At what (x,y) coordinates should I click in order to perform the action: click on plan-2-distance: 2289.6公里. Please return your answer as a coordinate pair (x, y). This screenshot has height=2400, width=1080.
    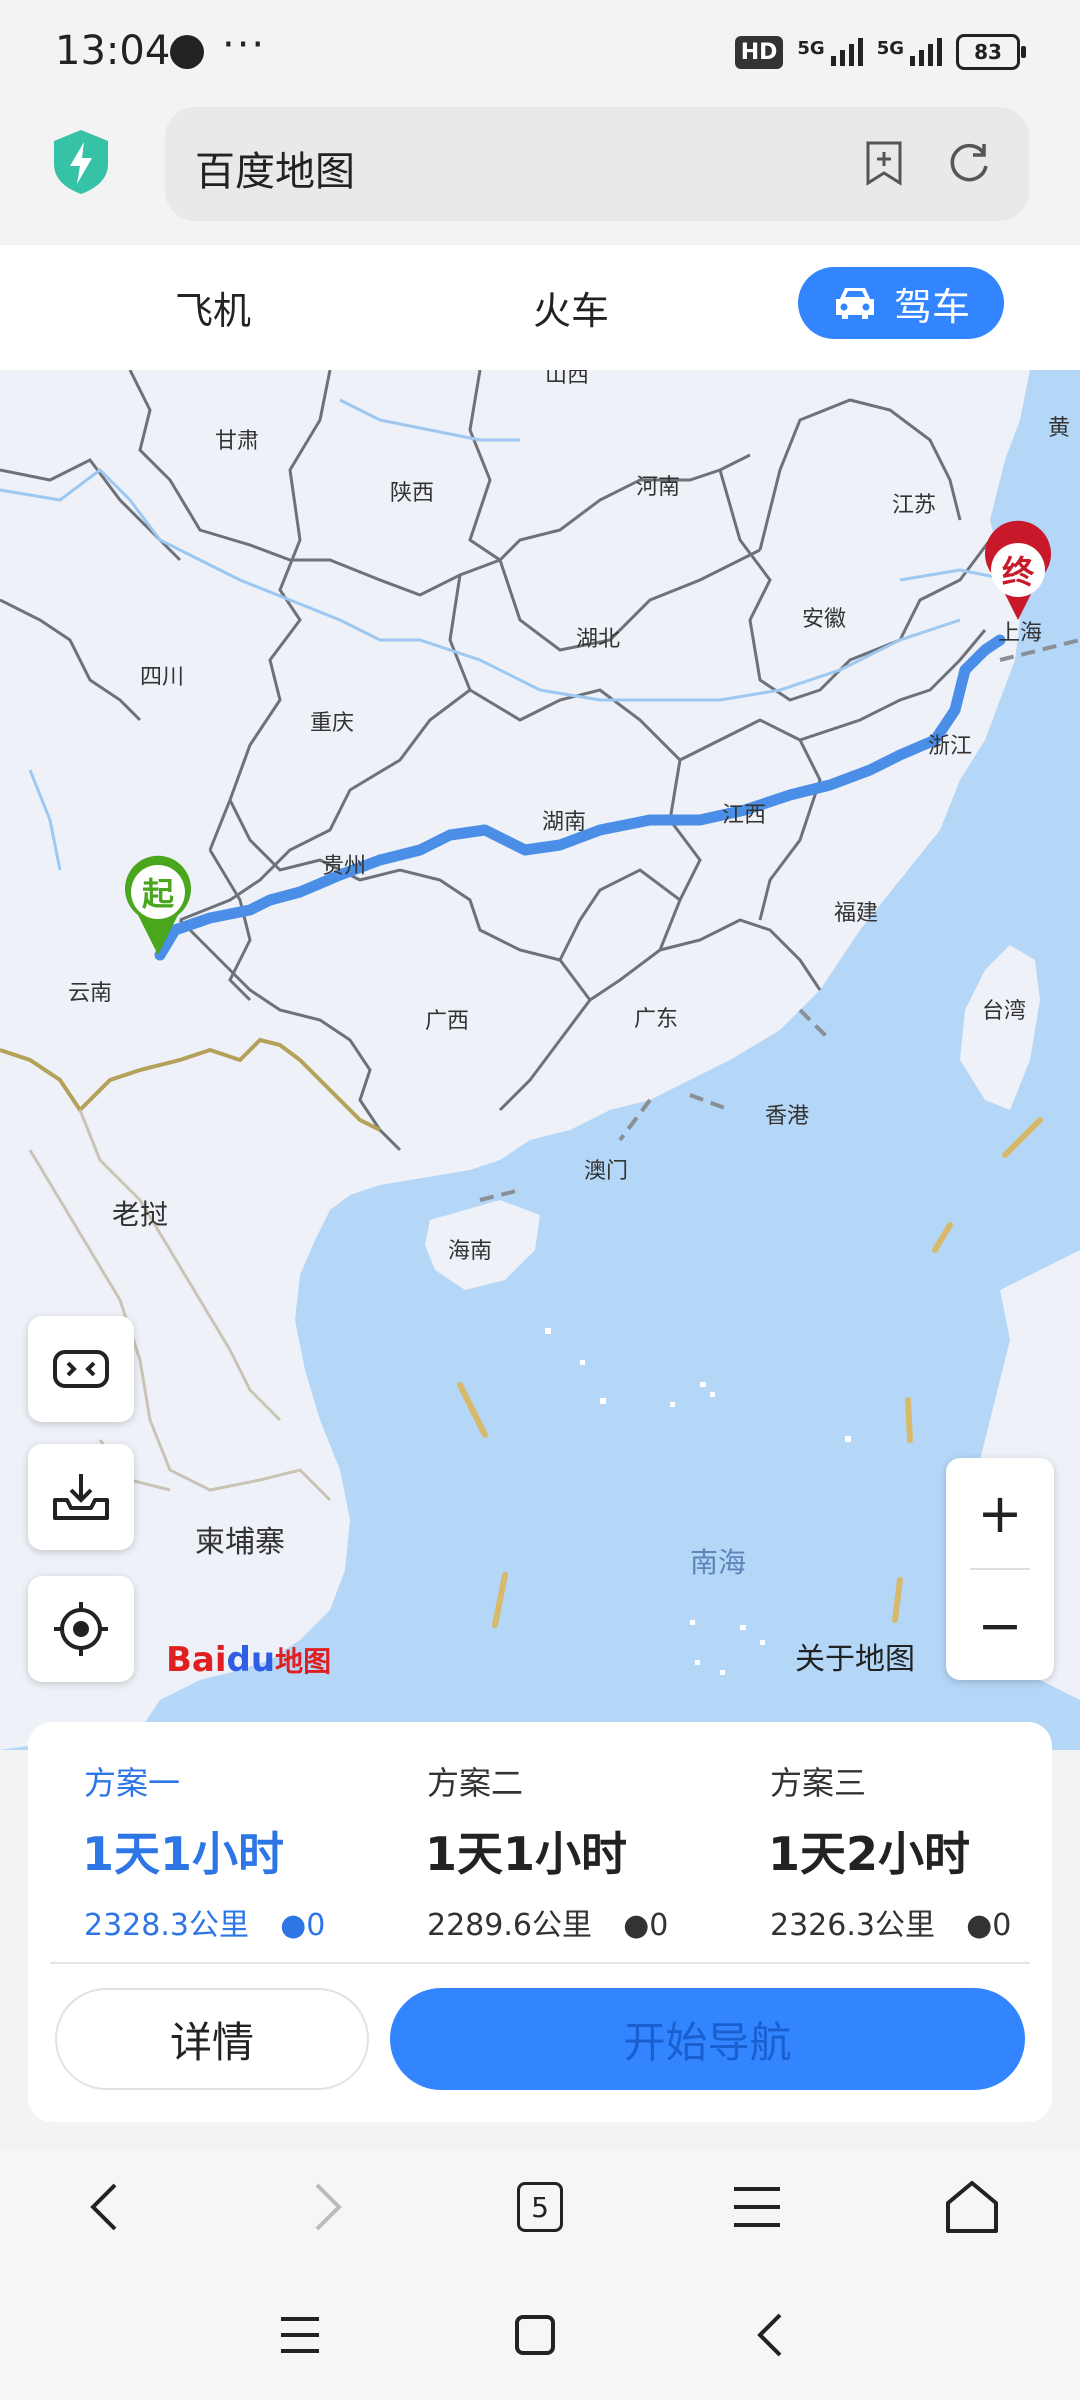
    Looking at the image, I should click on (509, 1925).